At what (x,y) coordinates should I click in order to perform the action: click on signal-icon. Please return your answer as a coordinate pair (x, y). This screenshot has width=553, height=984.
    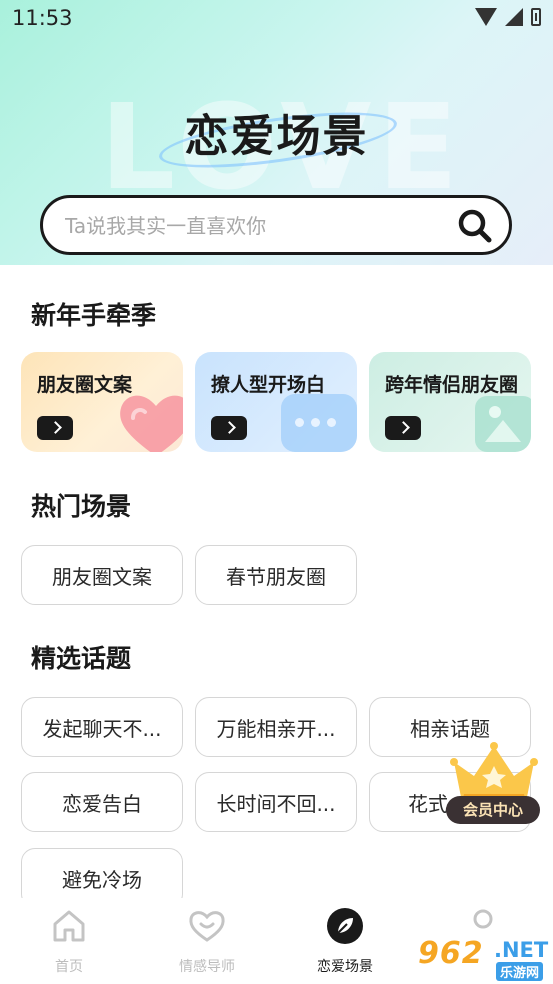
    Looking at the image, I should click on (514, 17).